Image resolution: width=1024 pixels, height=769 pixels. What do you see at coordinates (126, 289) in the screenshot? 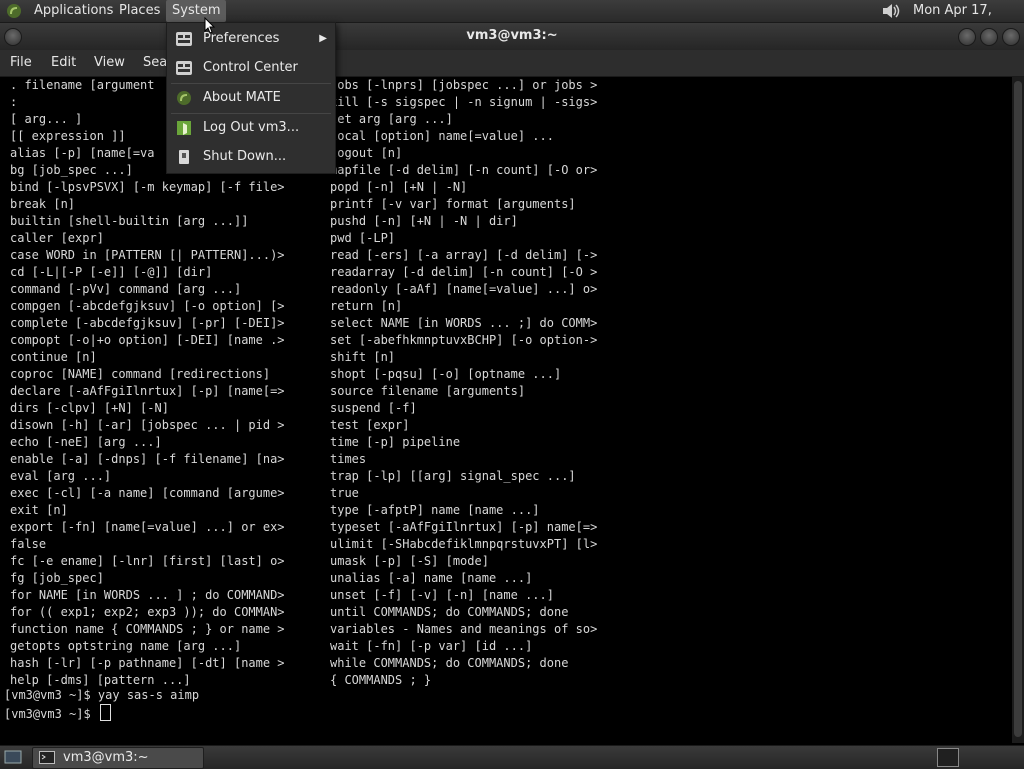
I see `terminal-line: command [-pVv] command [arg ...]` at bounding box center [126, 289].